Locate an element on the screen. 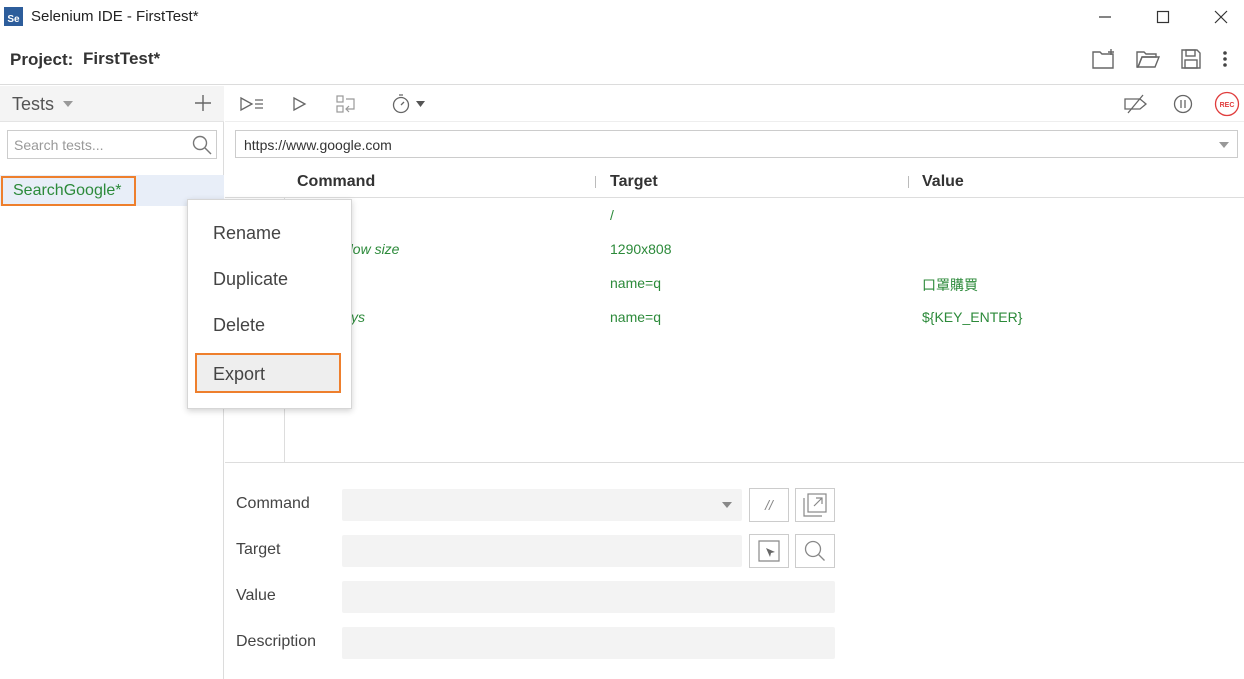  step-over-button is located at coordinates (347, 104).